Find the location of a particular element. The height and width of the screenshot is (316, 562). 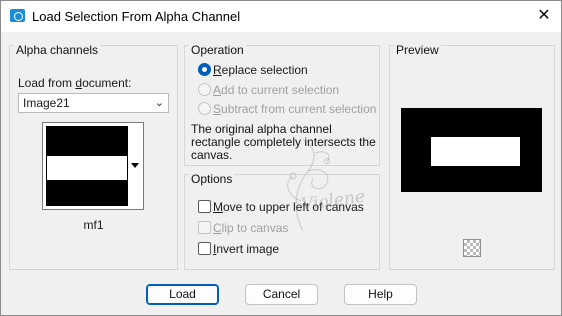

checkbox-label: Clip to canvas is located at coordinates (251, 228).